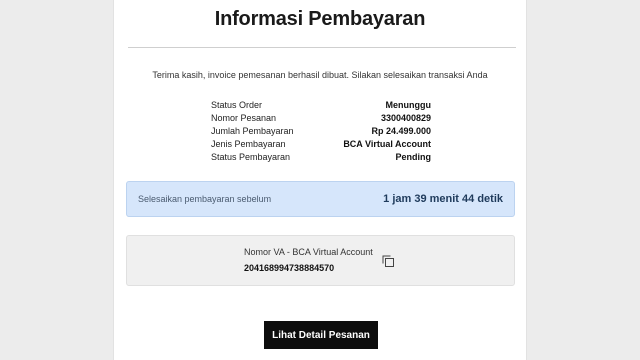 This screenshot has width=640, height=360. Describe the element at coordinates (289, 268) in the screenshot. I see `va-number: 204168994738884570` at that location.